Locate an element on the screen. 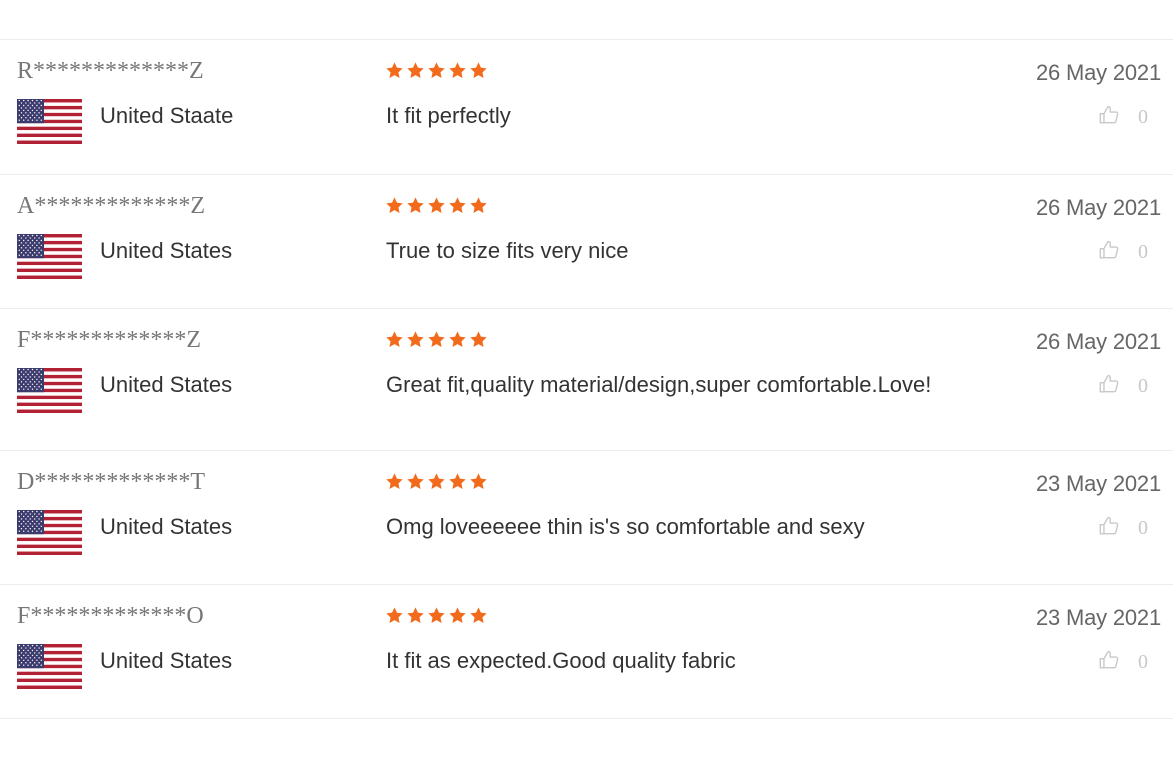  reviewer-name: R*************Z is located at coordinates (110, 71).